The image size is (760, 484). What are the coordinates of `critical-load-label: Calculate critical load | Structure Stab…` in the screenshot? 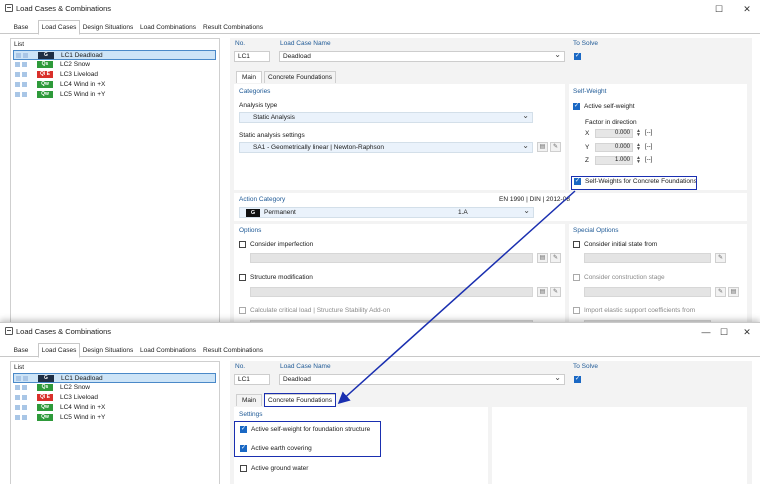 It's located at (320, 310).